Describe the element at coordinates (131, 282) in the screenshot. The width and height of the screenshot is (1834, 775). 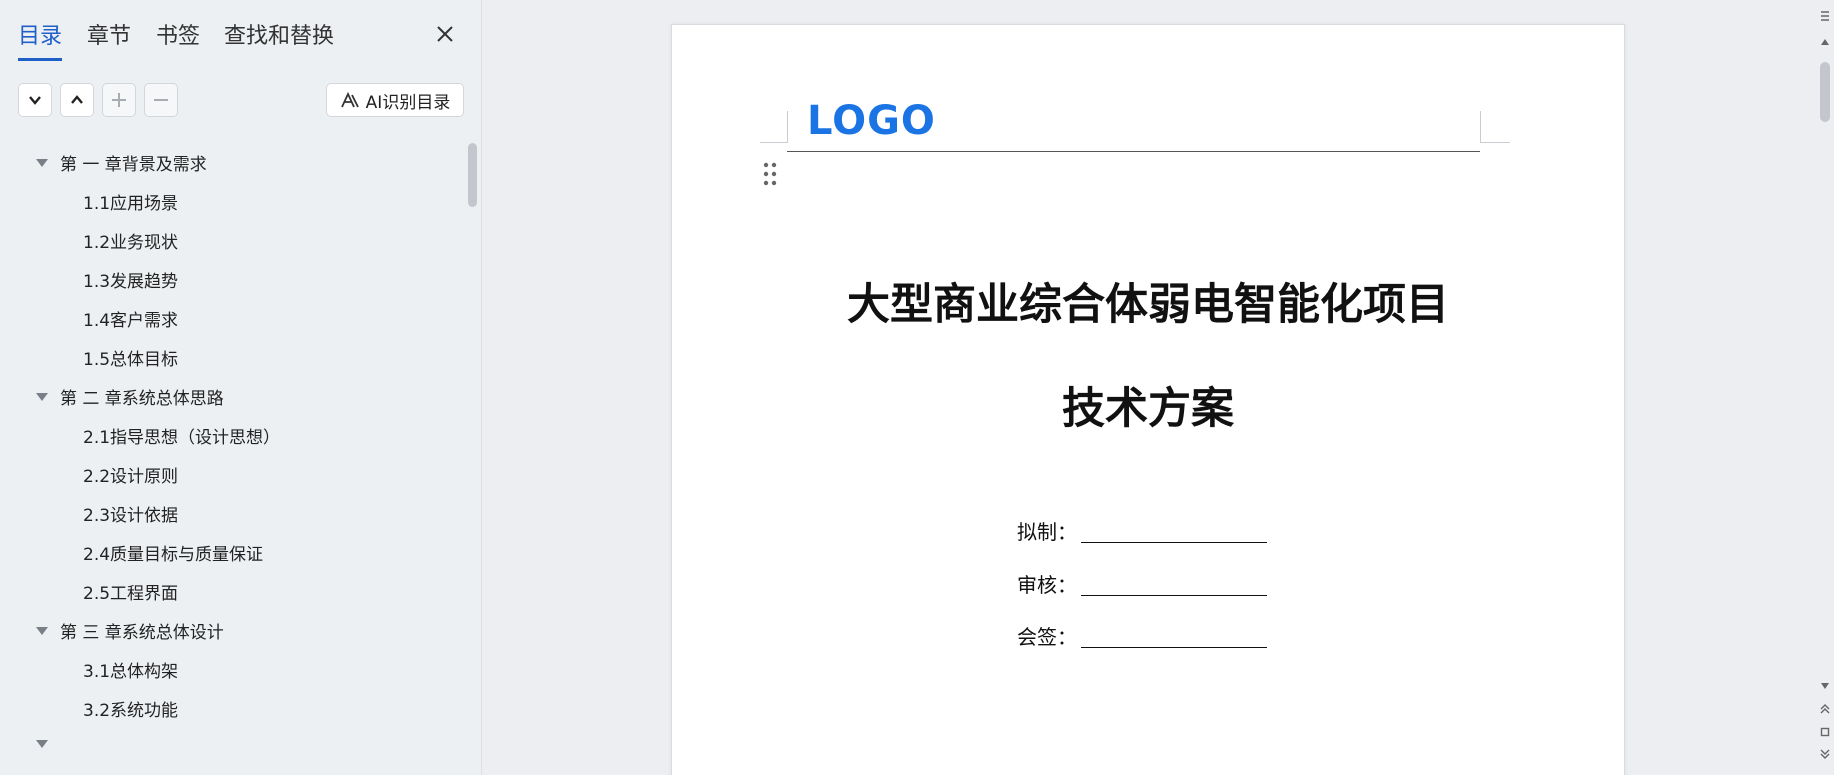
I see `toc-item-label: 1.3发展趋势` at that location.